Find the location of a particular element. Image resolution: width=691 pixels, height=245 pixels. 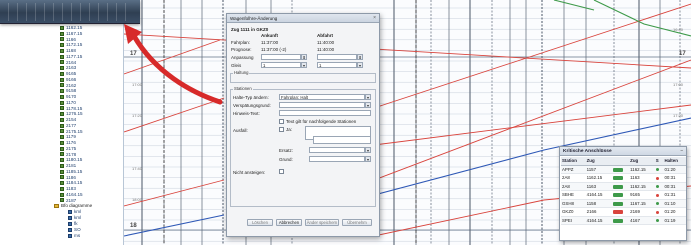

hold-time-cell: 01:10 is located at coordinates (674, 203).